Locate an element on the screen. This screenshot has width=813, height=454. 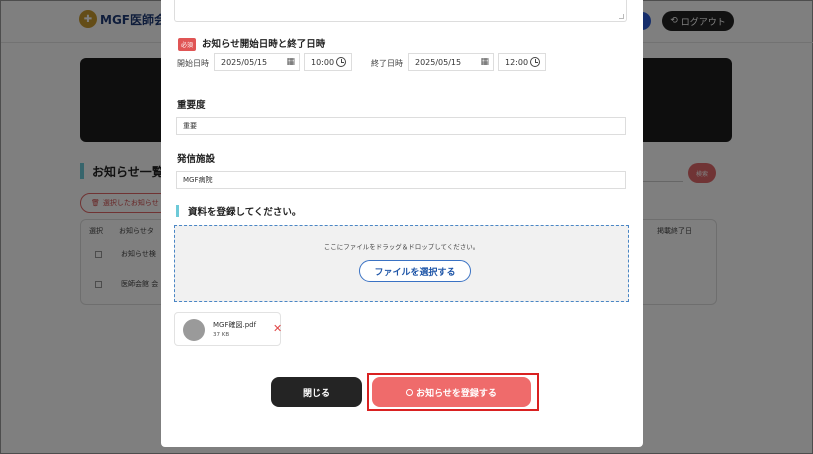
resize-handle is located at coordinates (621, 16).